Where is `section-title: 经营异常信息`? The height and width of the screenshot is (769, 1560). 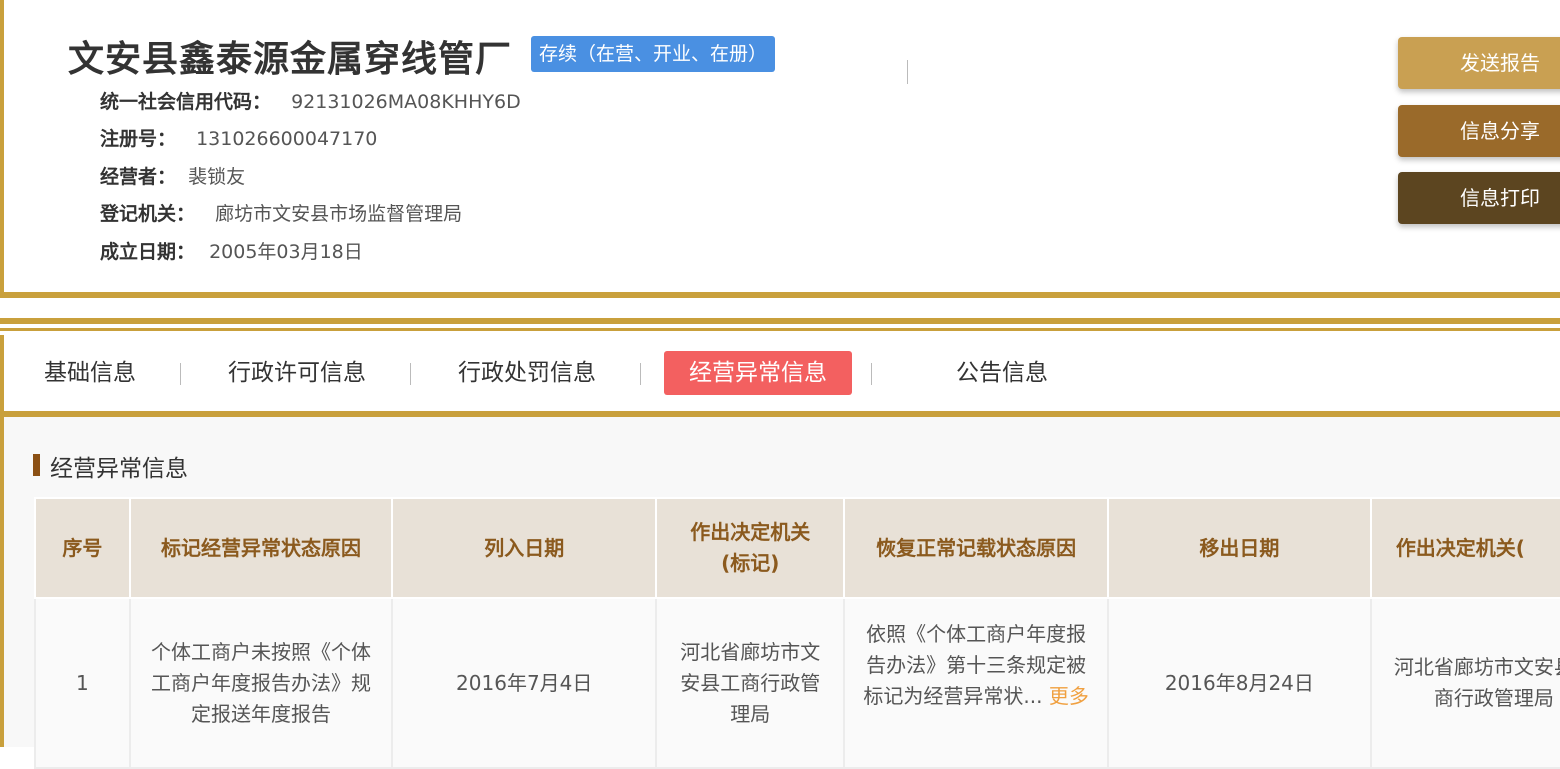 section-title: 经营异常信息 is located at coordinates (119, 469).